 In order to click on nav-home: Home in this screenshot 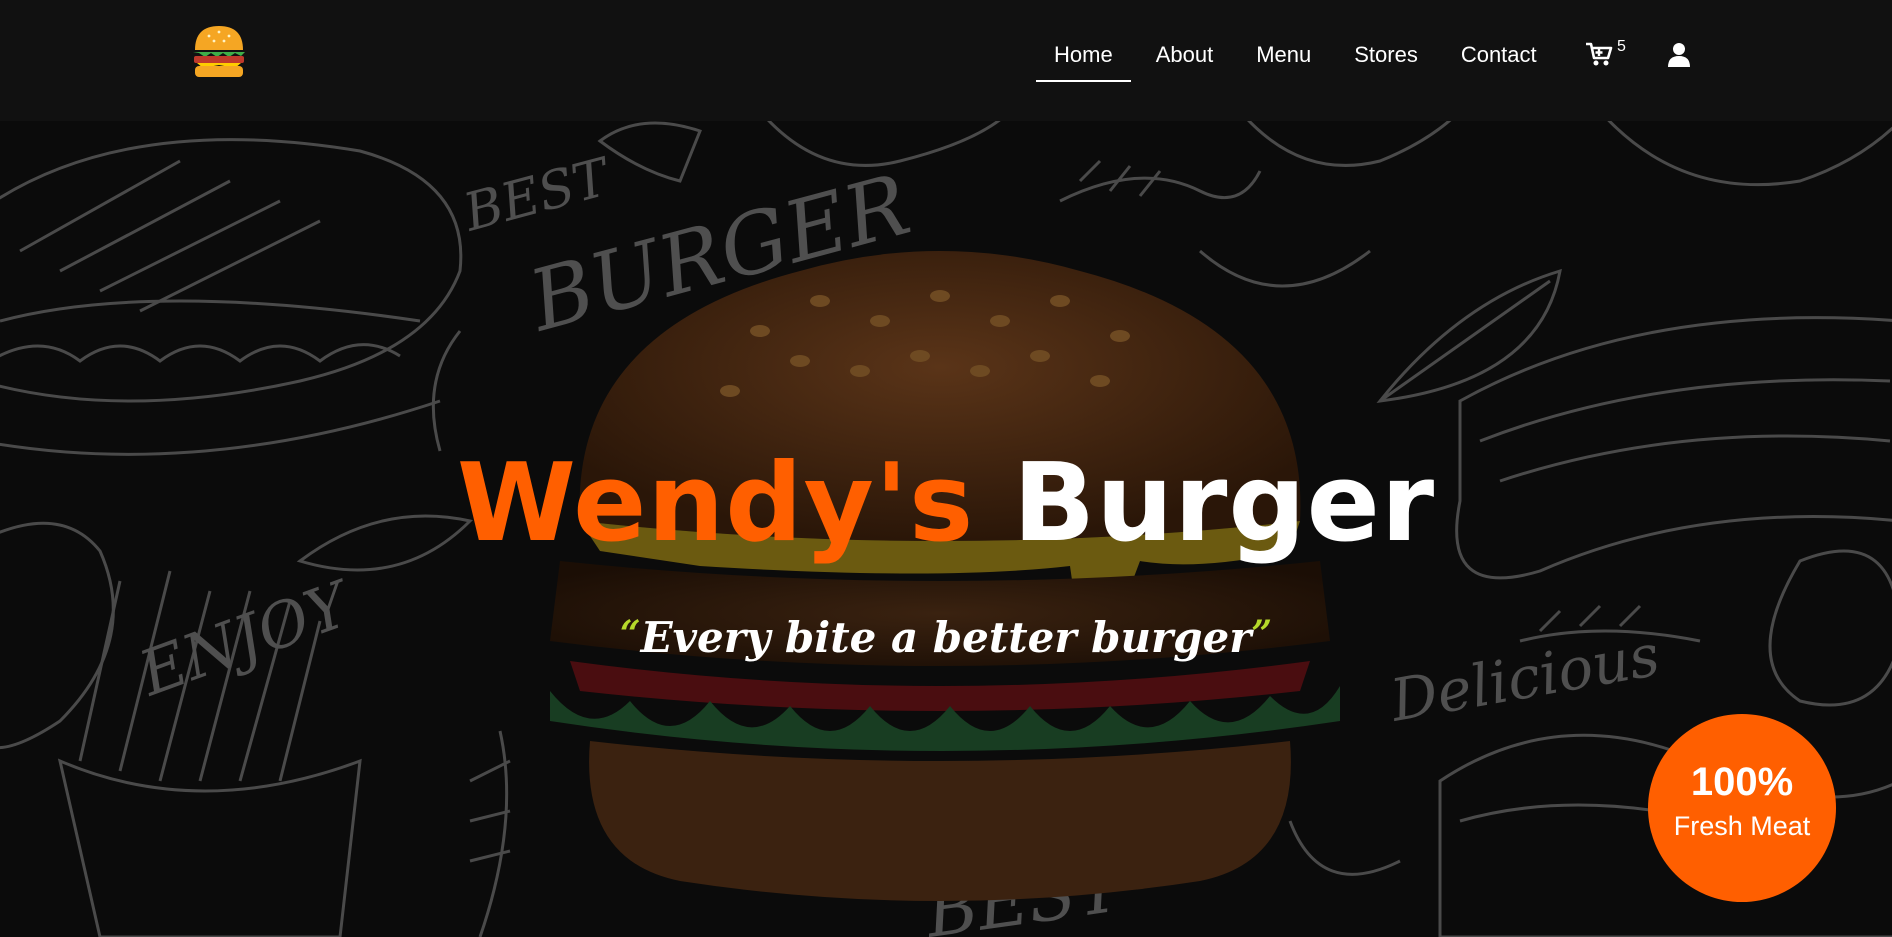, I will do `click(1083, 60)`.